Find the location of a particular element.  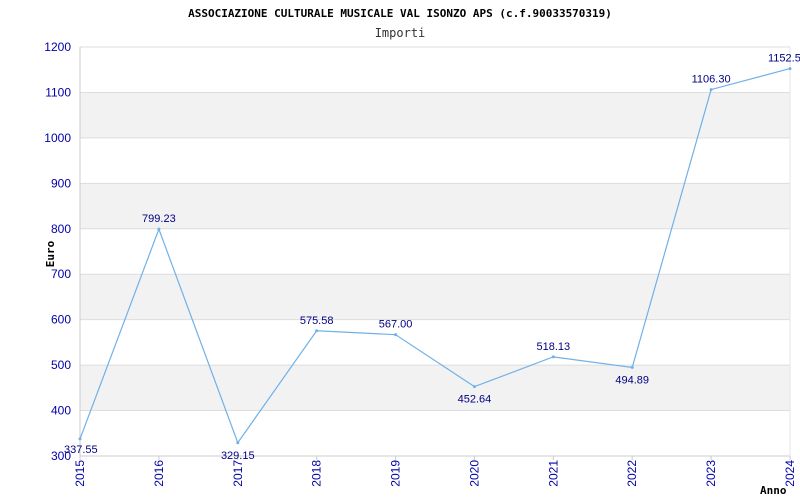

x-tick-label: 2018 is located at coordinates (317, 473).